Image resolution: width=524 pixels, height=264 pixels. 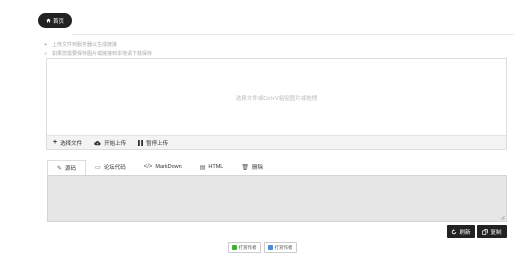 What do you see at coordinates (277, 167) in the screenshot?
I see `output-tabs: ✎ 源码 ▭ 论坛代码 </> MarkDown ▤ HTML 🗑 删除` at bounding box center [277, 167].